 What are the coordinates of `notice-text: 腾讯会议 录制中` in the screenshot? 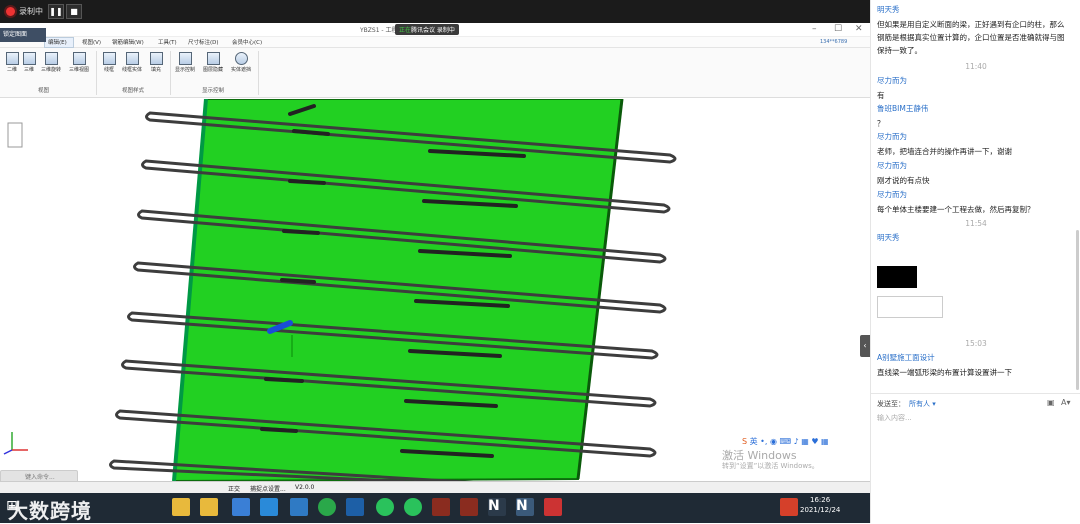 It's located at (433, 30).